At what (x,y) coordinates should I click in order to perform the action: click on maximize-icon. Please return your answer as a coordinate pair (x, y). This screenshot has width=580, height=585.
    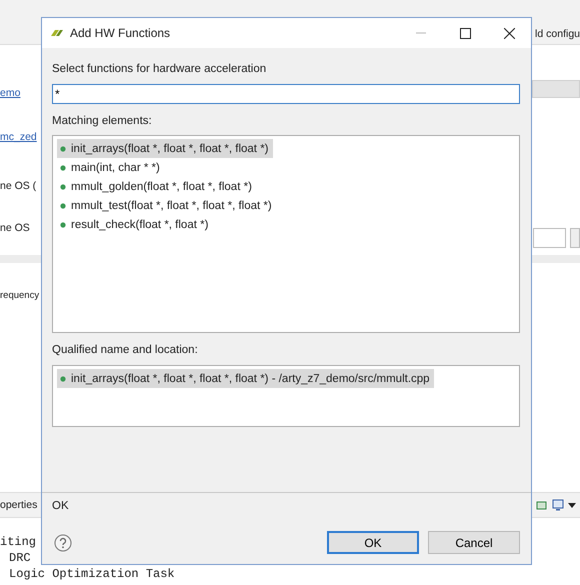
    Looking at the image, I should click on (465, 33).